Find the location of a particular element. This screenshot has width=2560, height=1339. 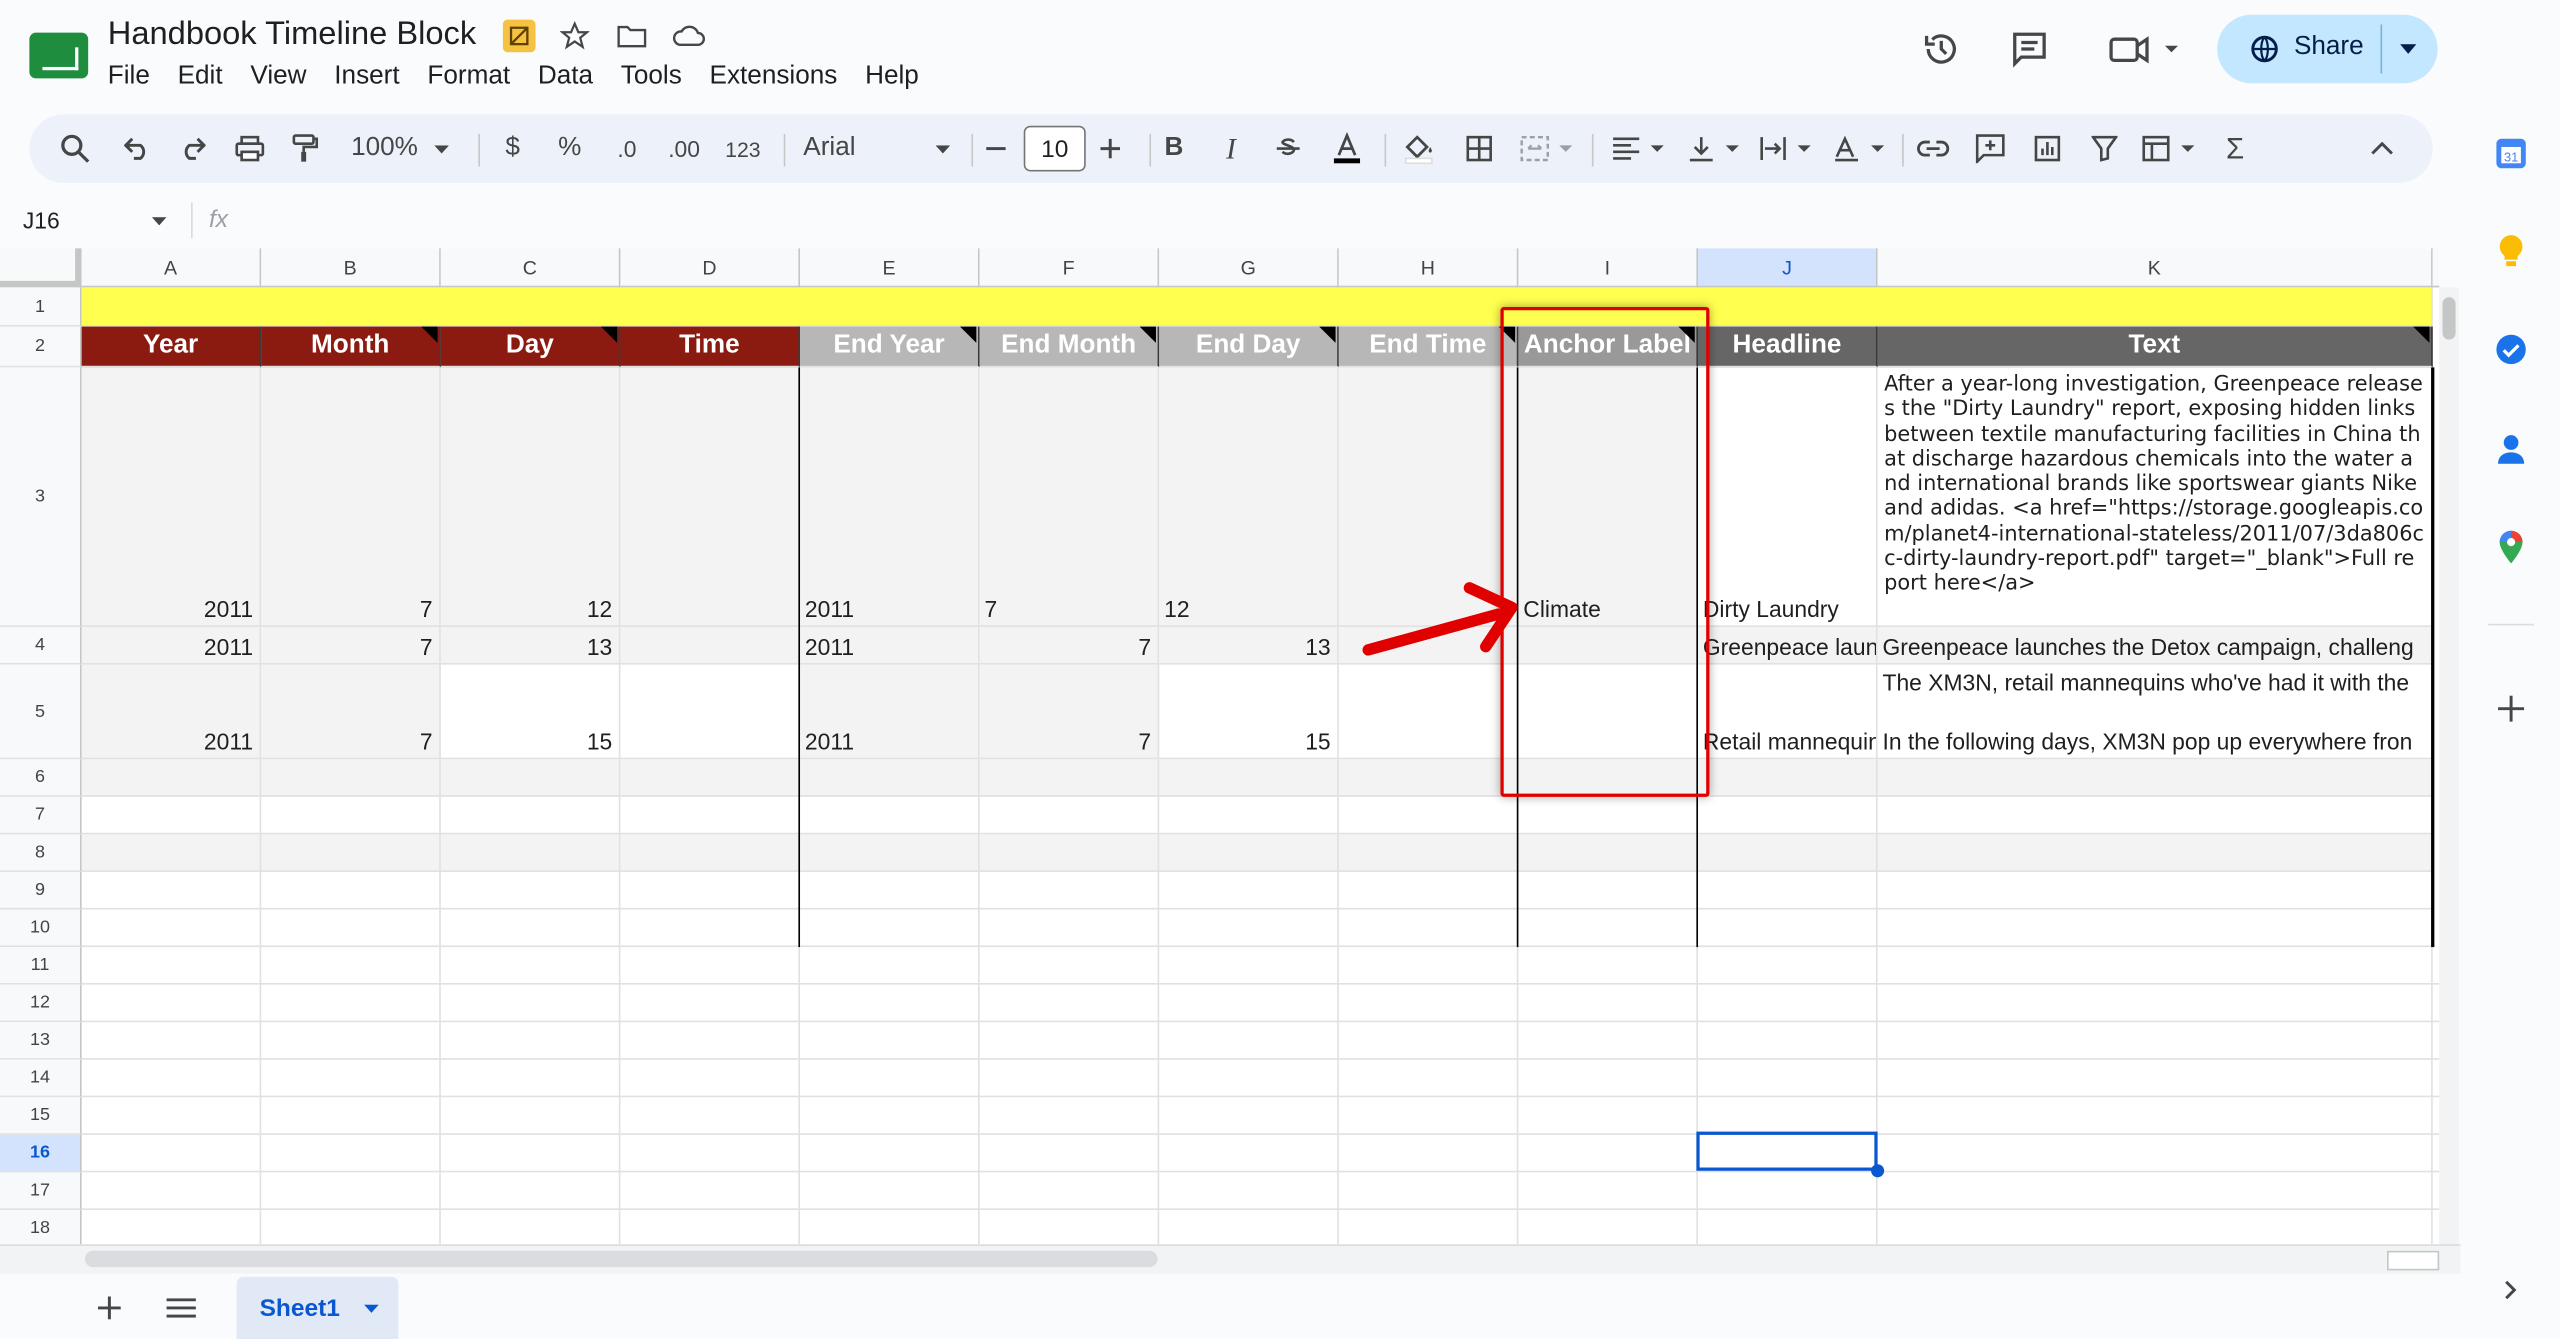

maps-icon is located at coordinates (2511, 546).